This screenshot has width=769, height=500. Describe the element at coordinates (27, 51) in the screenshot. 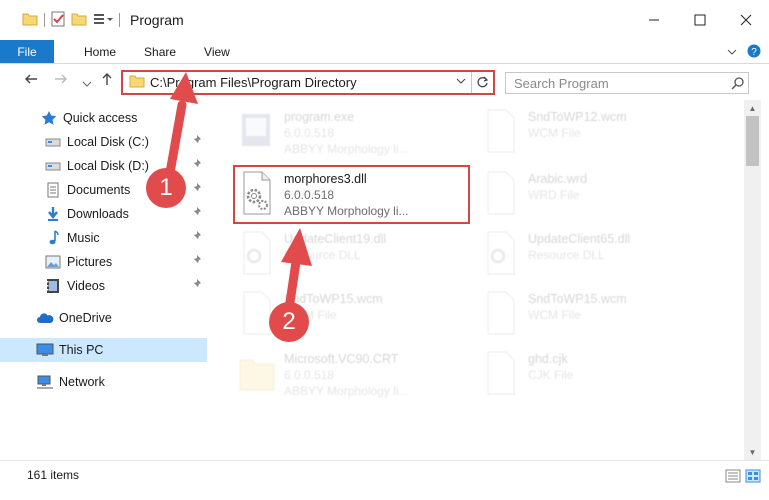

I see `tab-file: File` at that location.